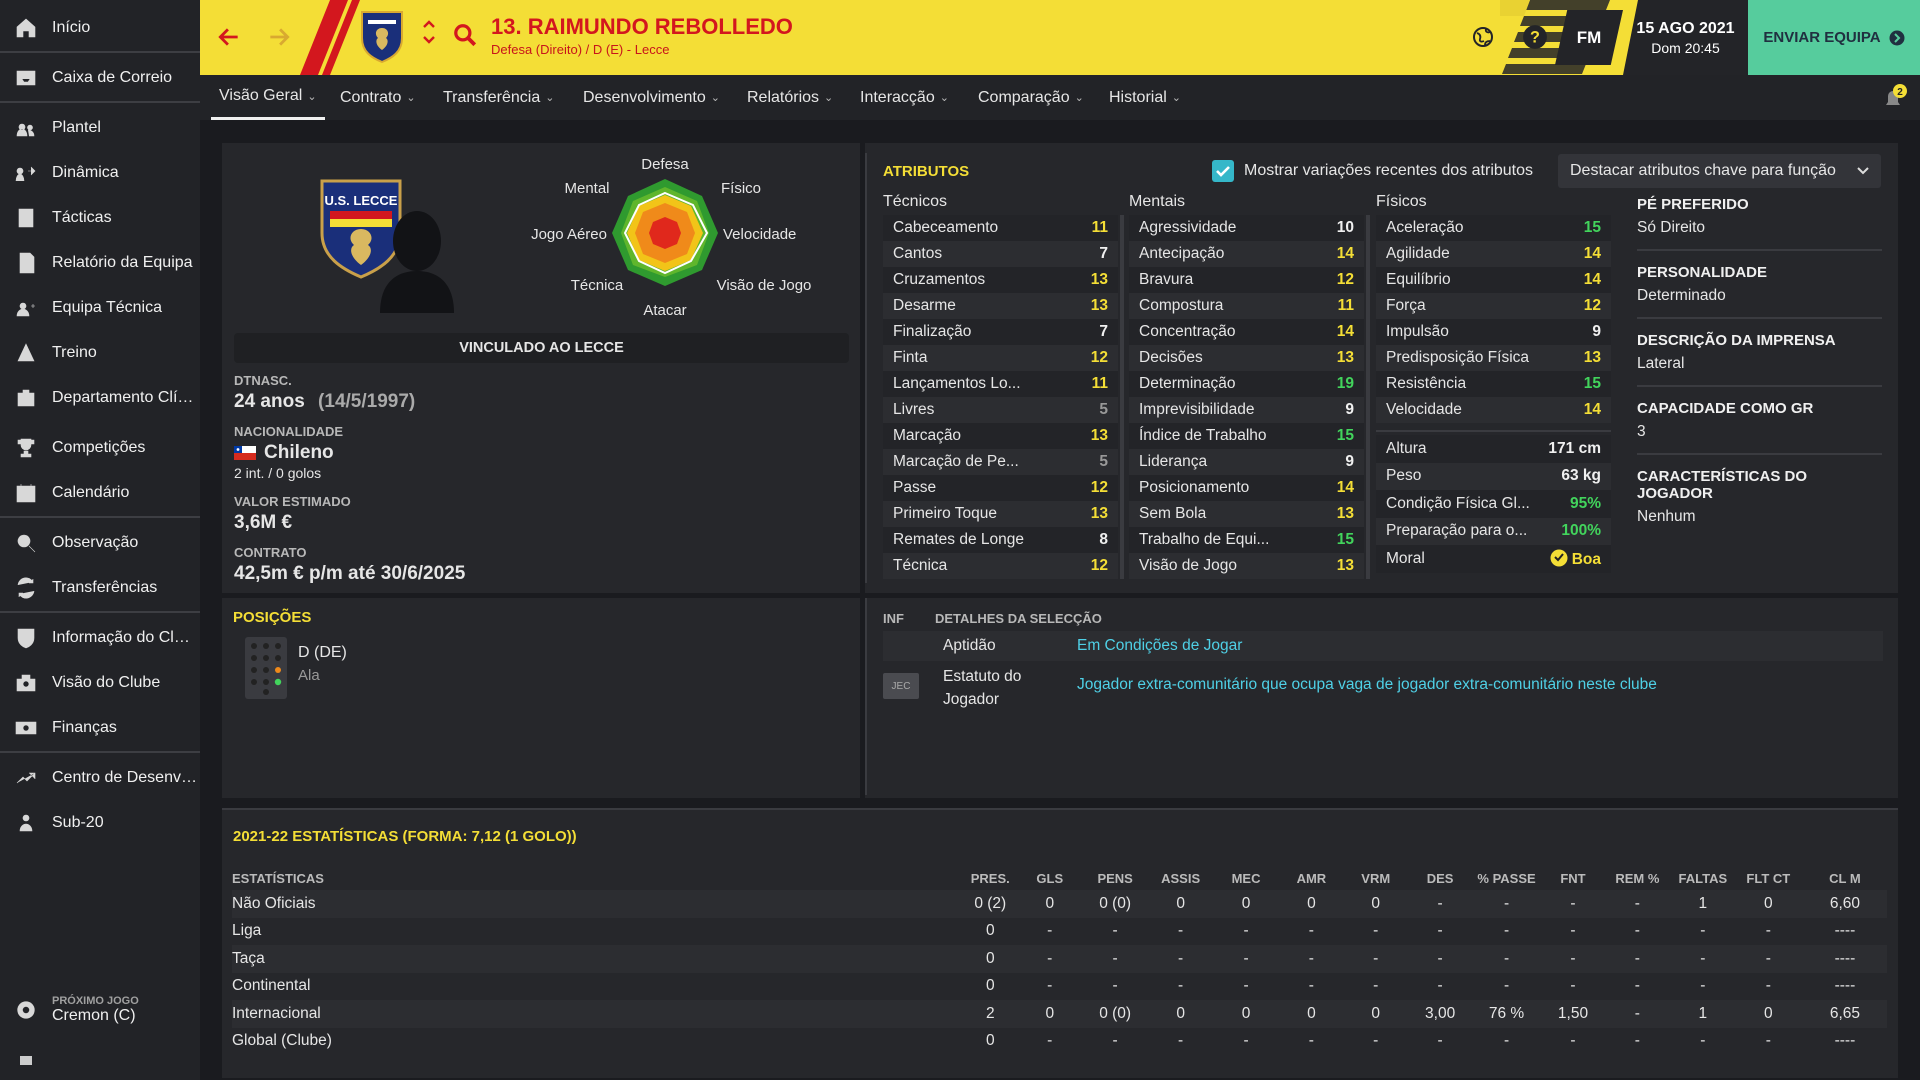 The height and width of the screenshot is (1080, 1920). What do you see at coordinates (1845, 878) in the screenshot?
I see `stats-column-header: CL M` at bounding box center [1845, 878].